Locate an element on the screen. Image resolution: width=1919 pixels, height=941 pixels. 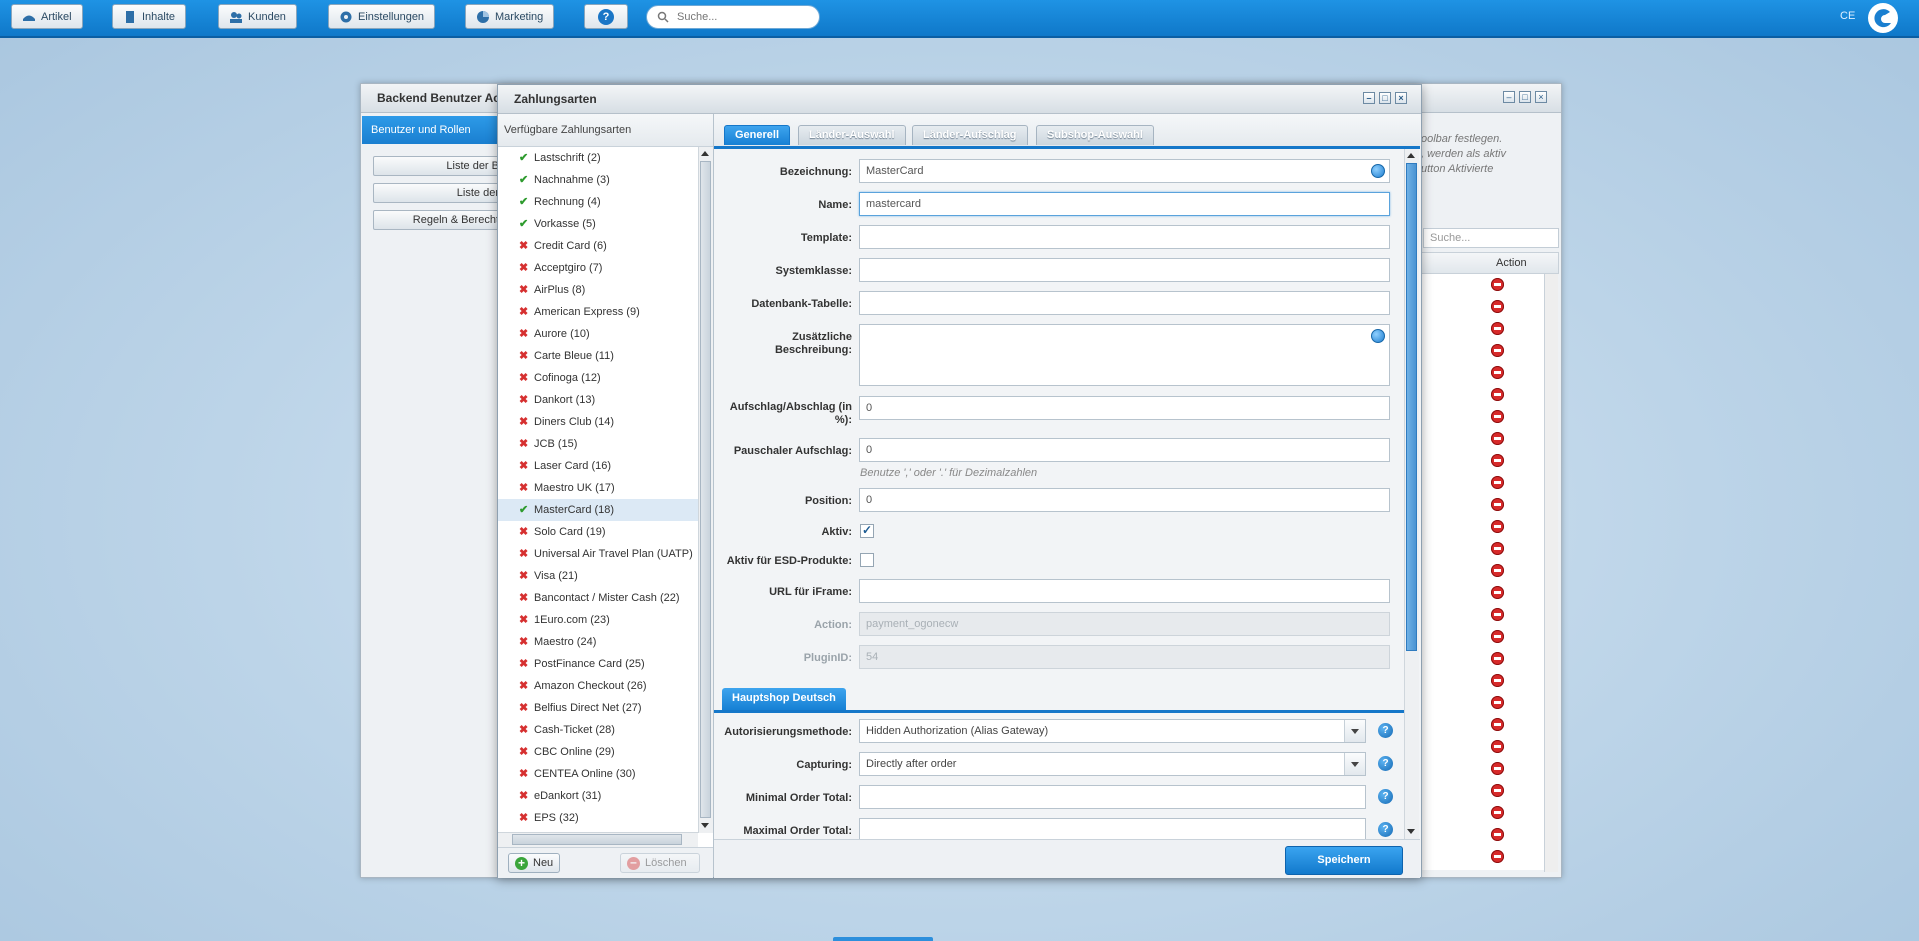
list-item: ✖ Aurore (10) is located at coordinates (598, 334).